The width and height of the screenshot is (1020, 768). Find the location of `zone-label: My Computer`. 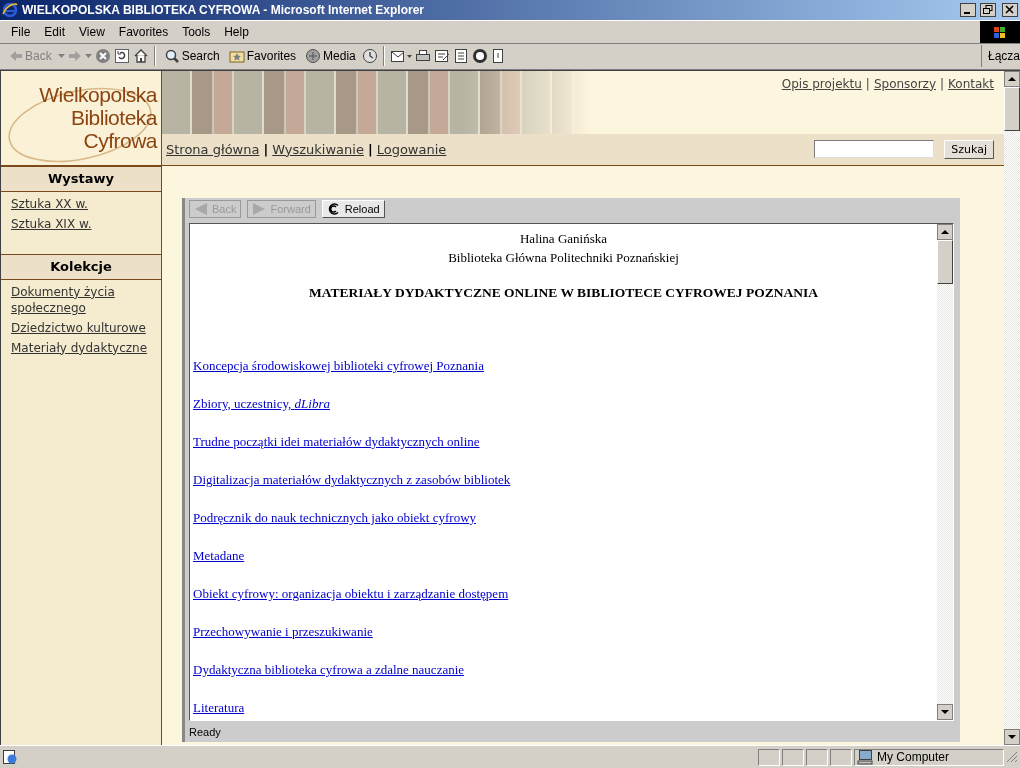

zone-label: My Computer is located at coordinates (913, 757).